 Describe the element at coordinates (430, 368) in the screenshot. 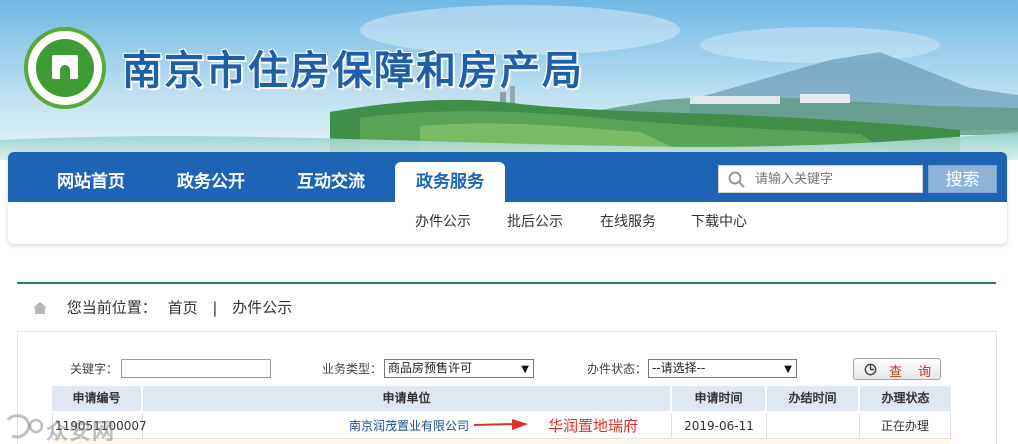

I see `business-type-value: 商品房预售许可` at that location.